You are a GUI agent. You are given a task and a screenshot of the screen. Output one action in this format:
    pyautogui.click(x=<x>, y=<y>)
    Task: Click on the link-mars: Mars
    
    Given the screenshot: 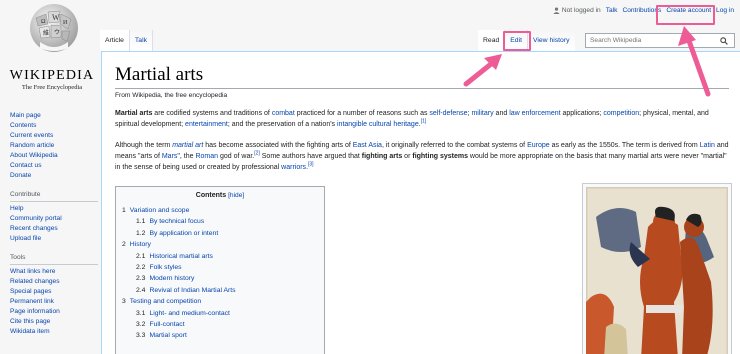 What is the action you would take?
    pyautogui.click(x=170, y=156)
    